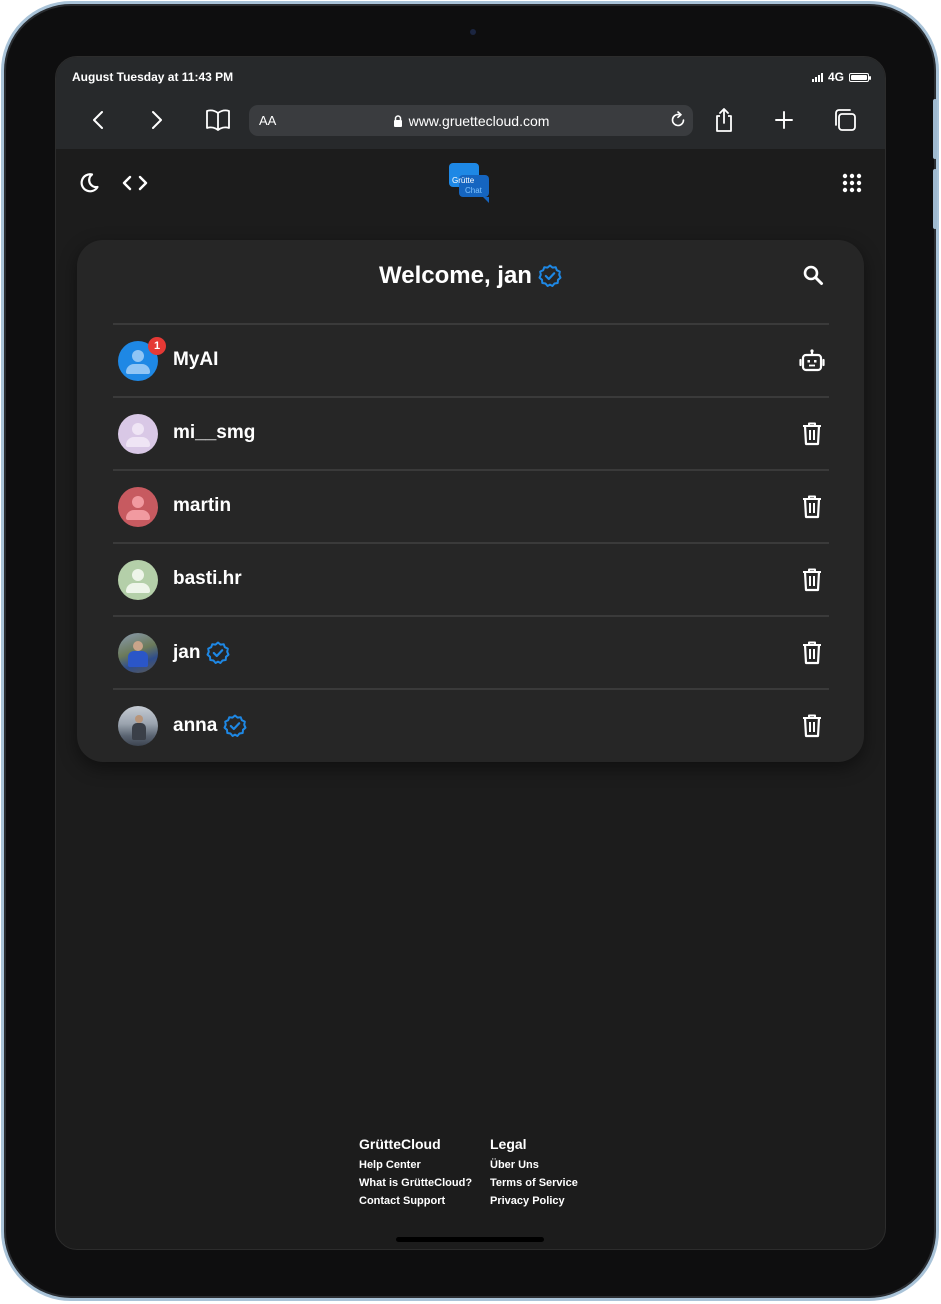 The height and width of the screenshot is (1304, 941). Describe the element at coordinates (400, 1144) in the screenshot. I see `footer-heading: GrütteCloud` at that location.